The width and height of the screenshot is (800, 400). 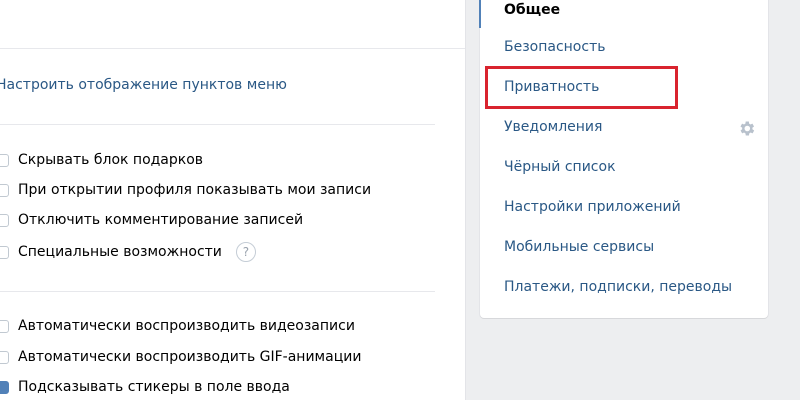 What do you see at coordinates (624, 127) in the screenshot?
I see `nav-item-notifications: Уведомления` at bounding box center [624, 127].